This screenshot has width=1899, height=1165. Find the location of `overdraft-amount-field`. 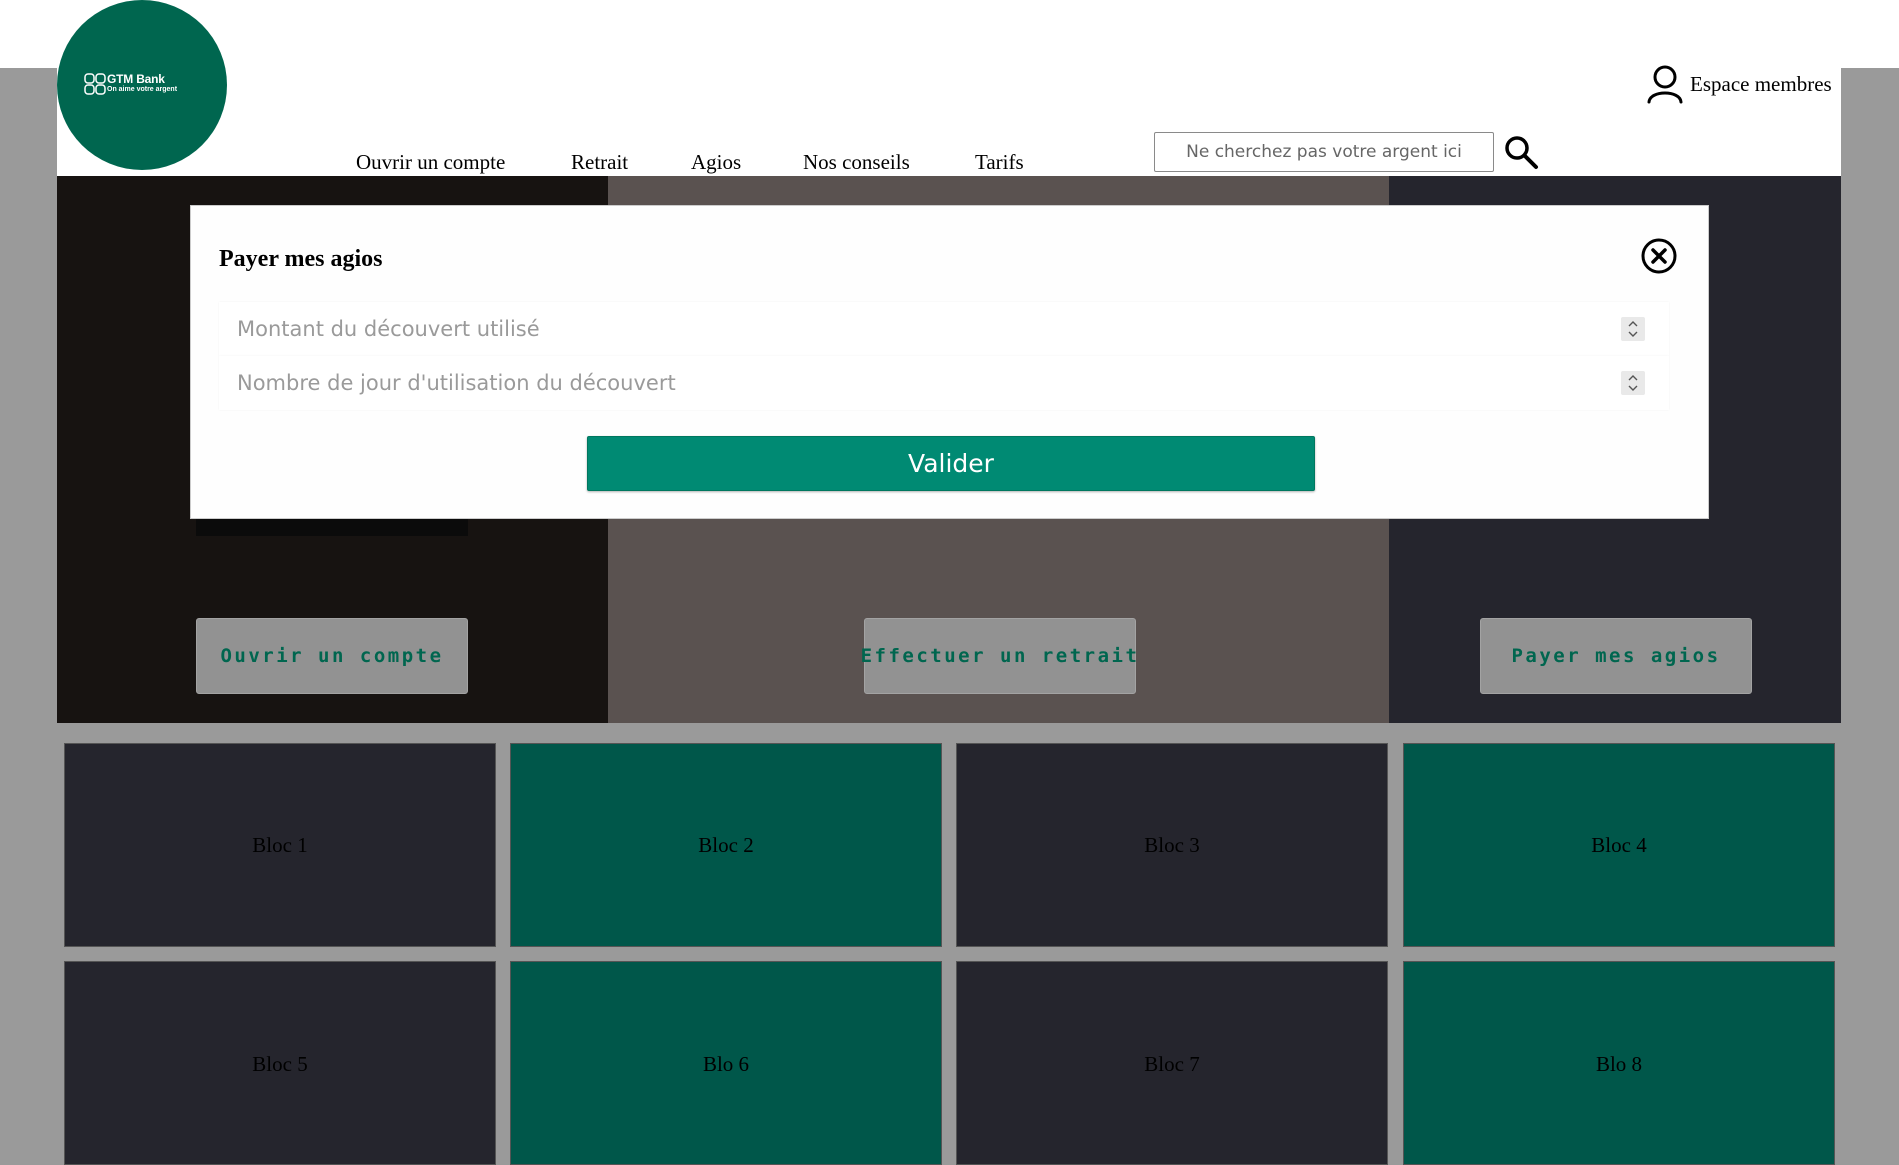

overdraft-amount-field is located at coordinates (944, 329).